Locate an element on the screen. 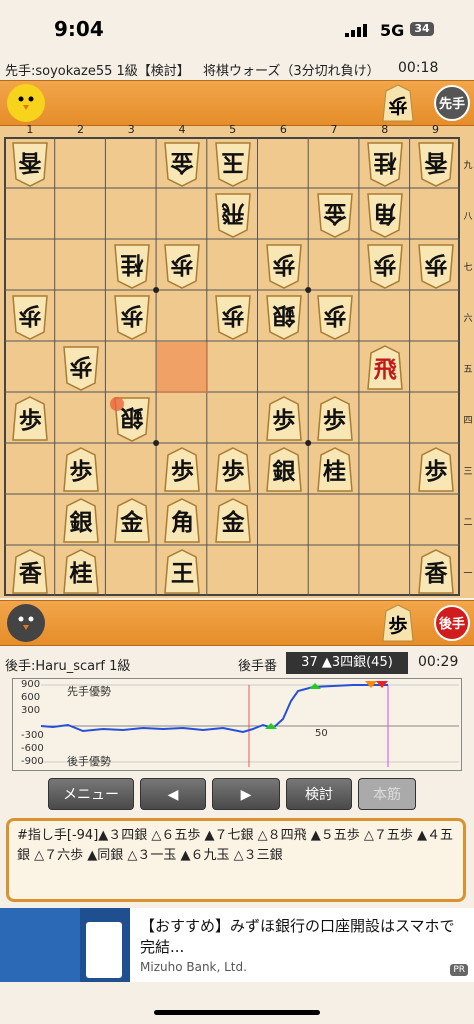 The image size is (474, 1024). gote-badge: 後手 is located at coordinates (452, 623).